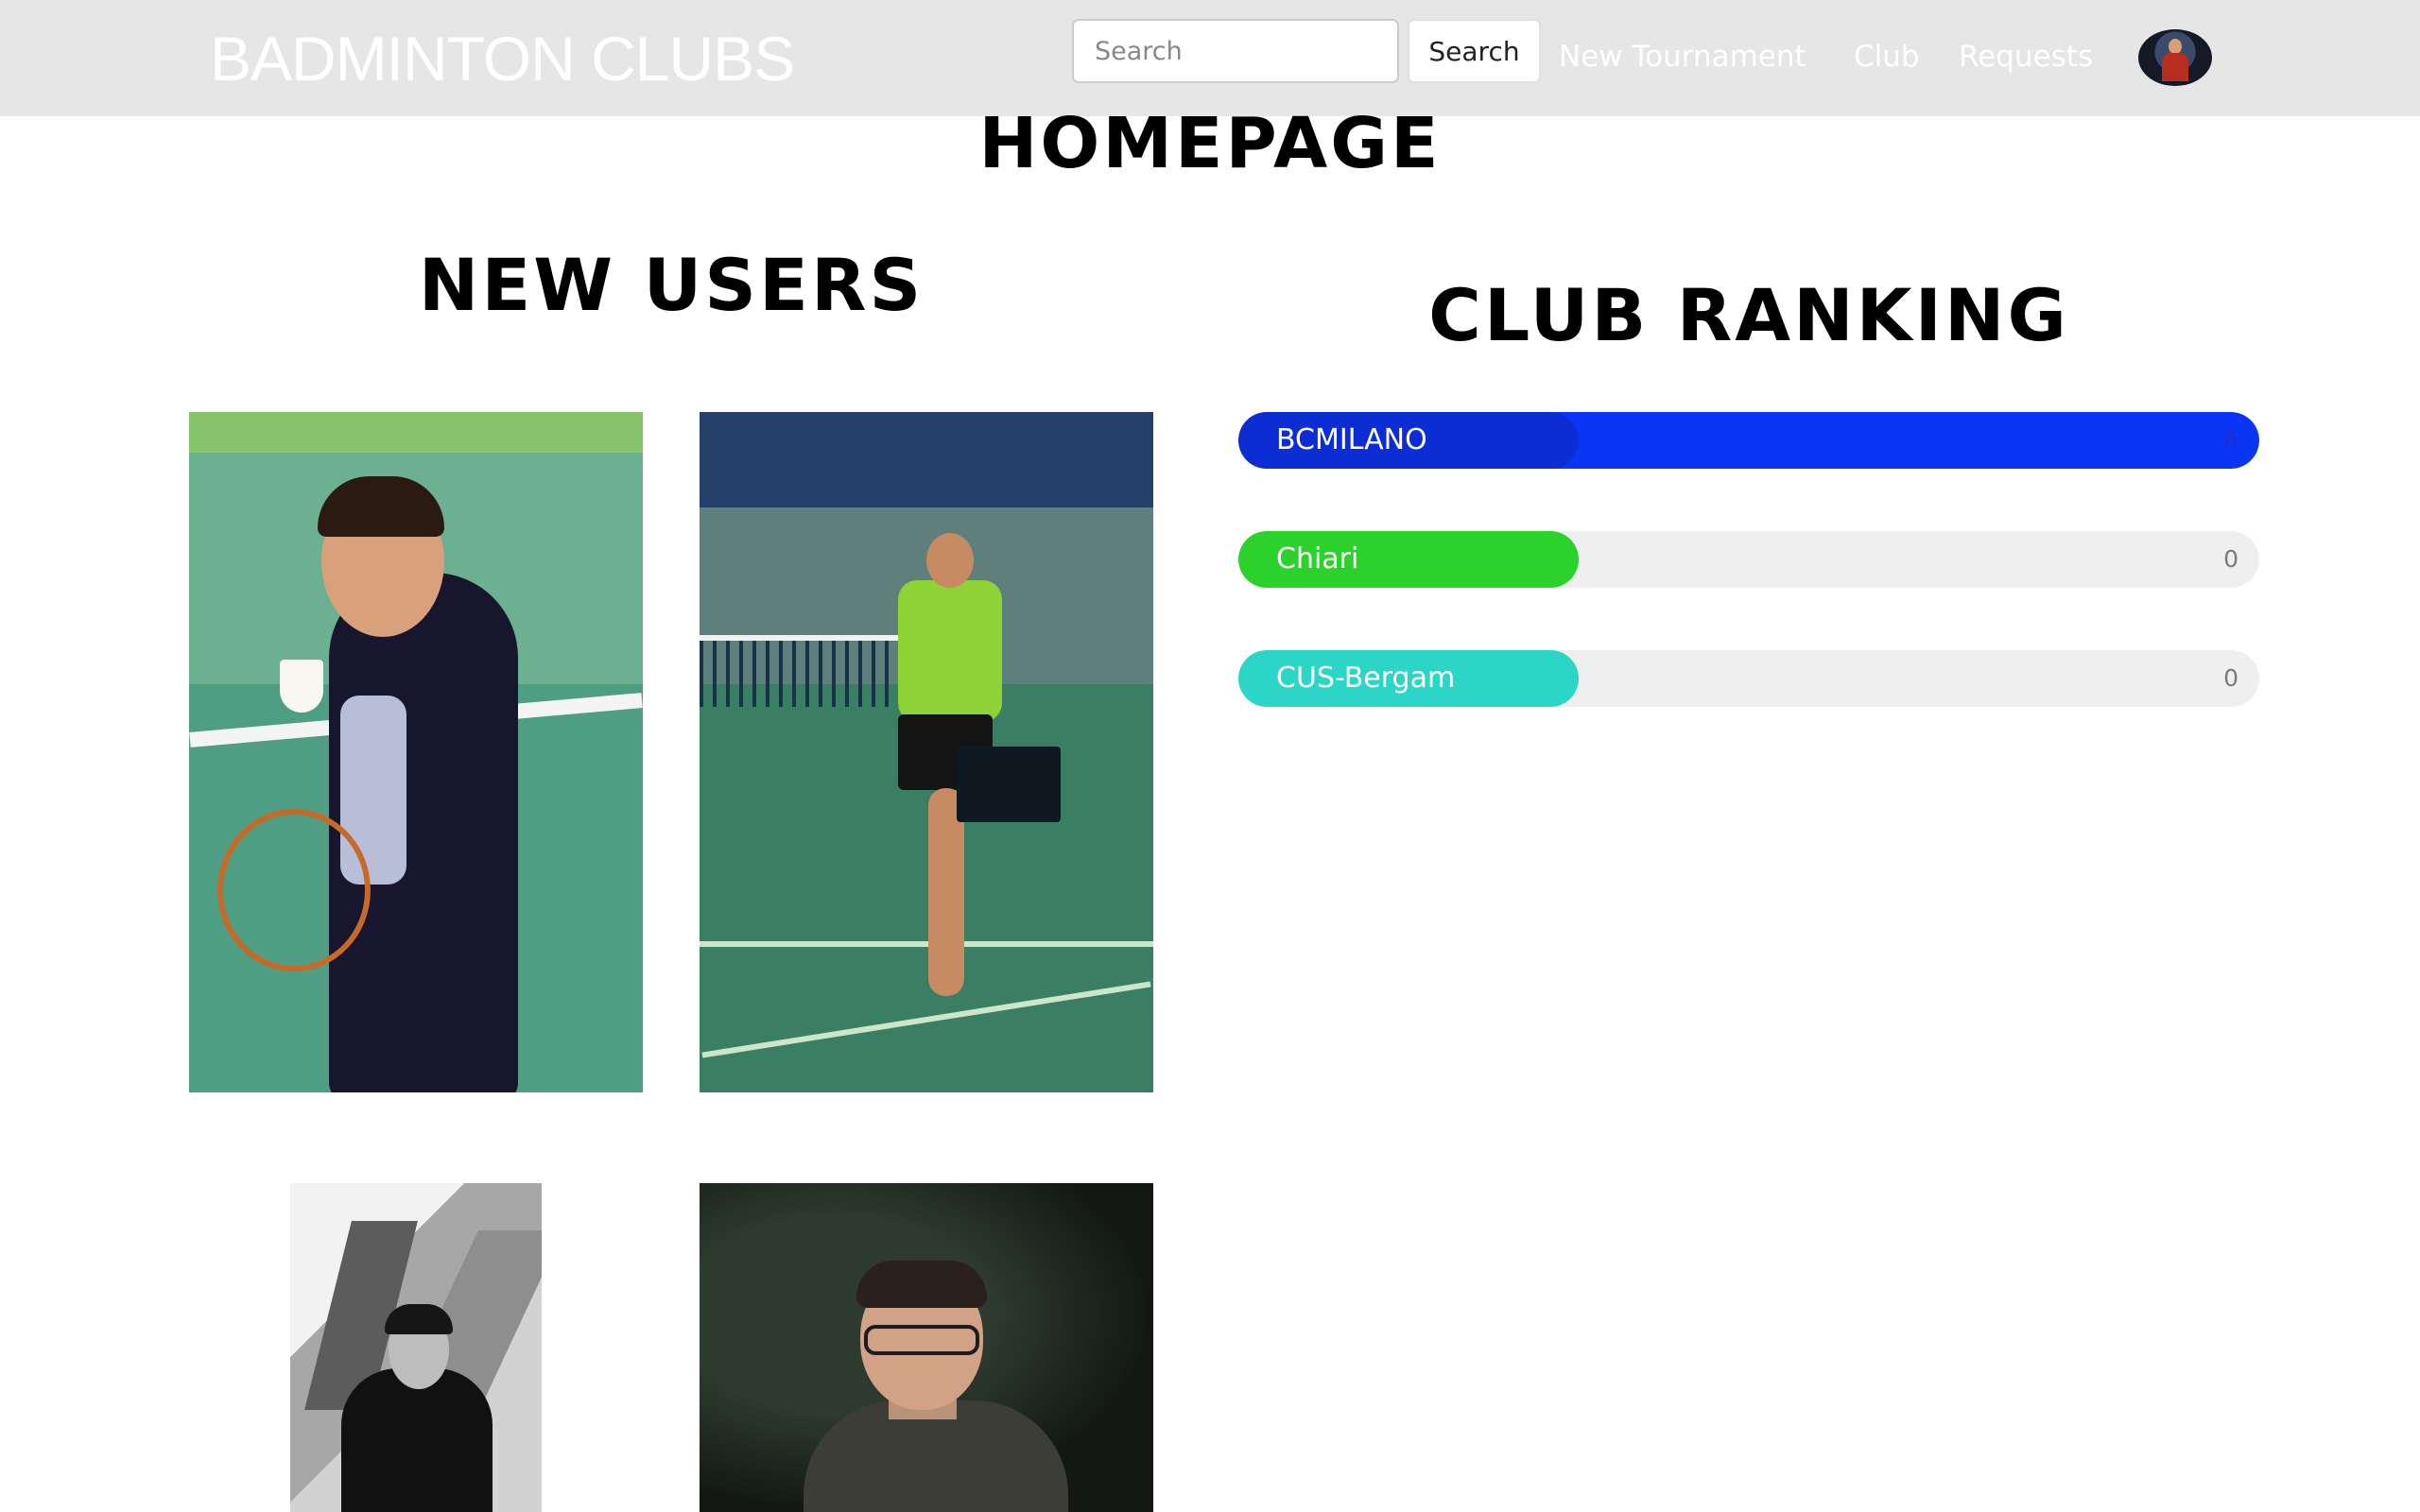 This screenshot has width=2420, height=1512. I want to click on ranking-row-bcmilano: BCMILANO 6, so click(1748, 440).